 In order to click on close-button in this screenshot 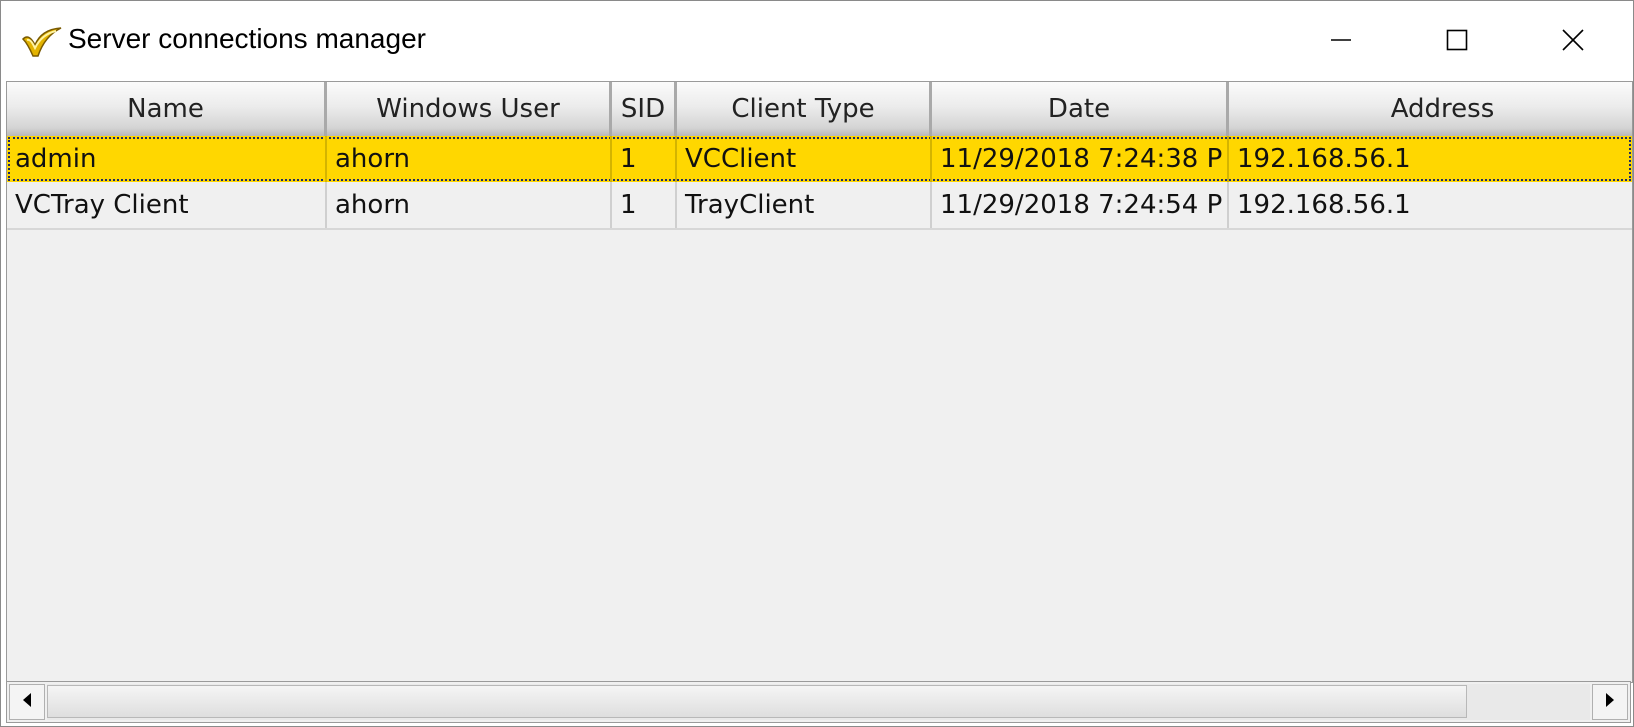, I will do `click(1572, 40)`.